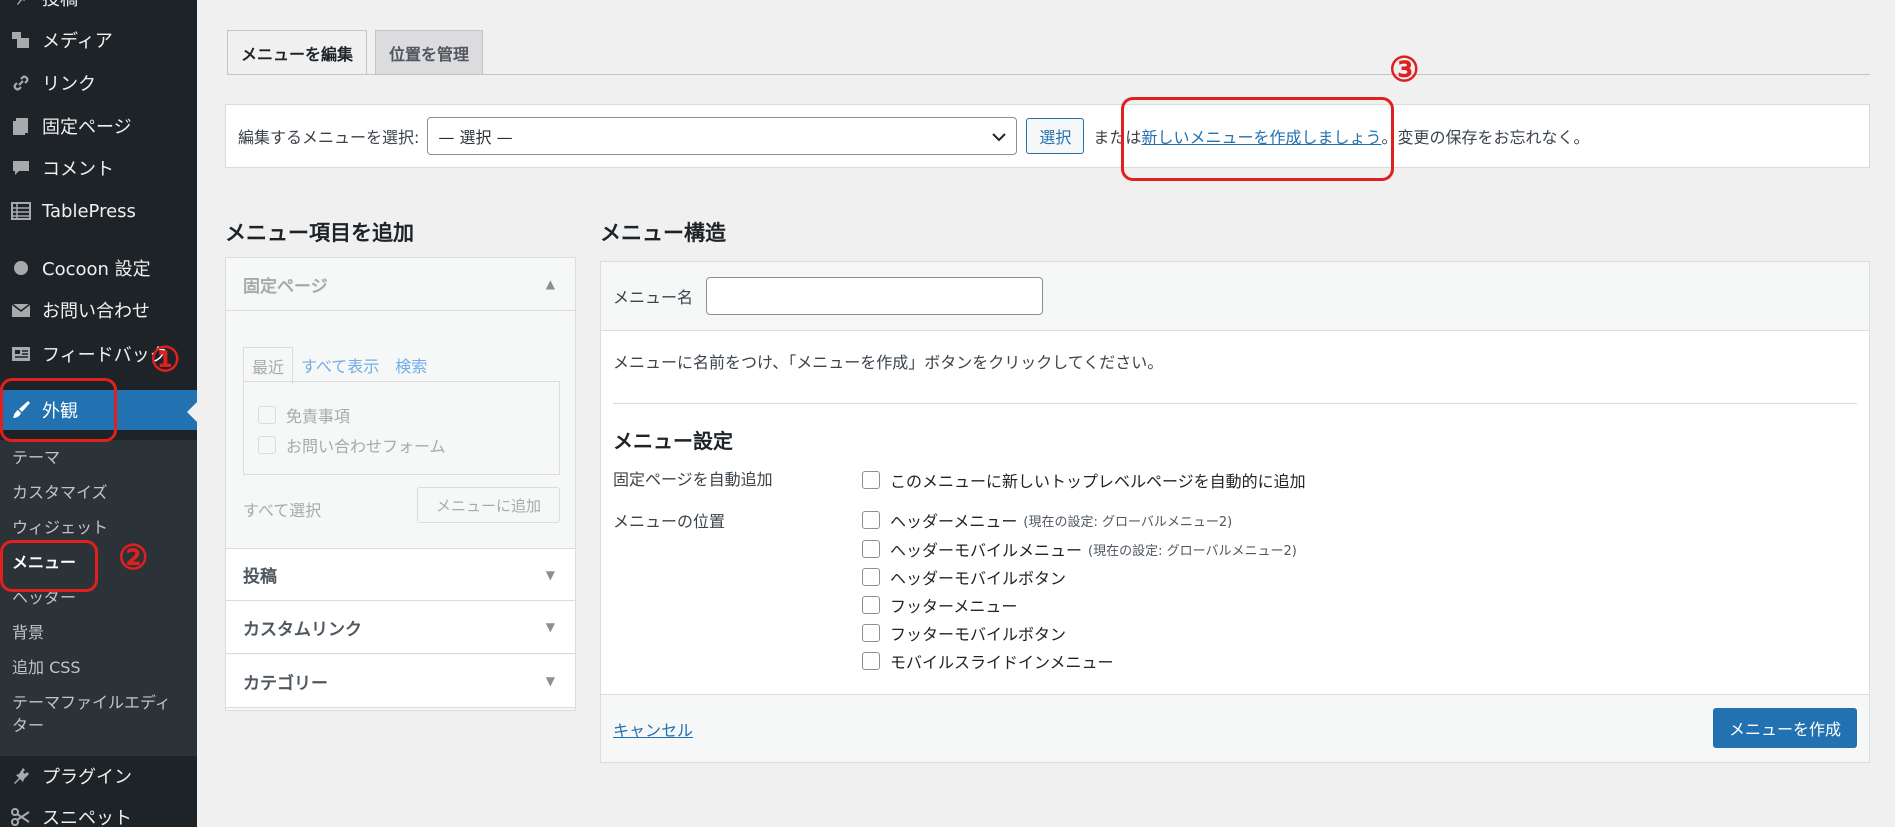 The width and height of the screenshot is (1895, 827). Describe the element at coordinates (401, 428) in the screenshot. I see `pages-list: 免責事項 お問い合わせフォーム` at that location.